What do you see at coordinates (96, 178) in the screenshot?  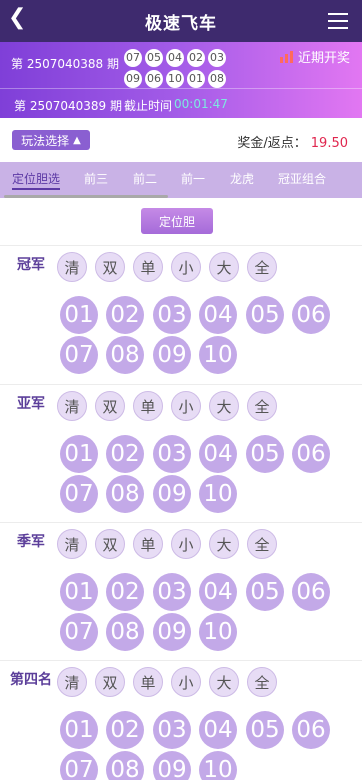 I see `tab-front-three: 前三` at bounding box center [96, 178].